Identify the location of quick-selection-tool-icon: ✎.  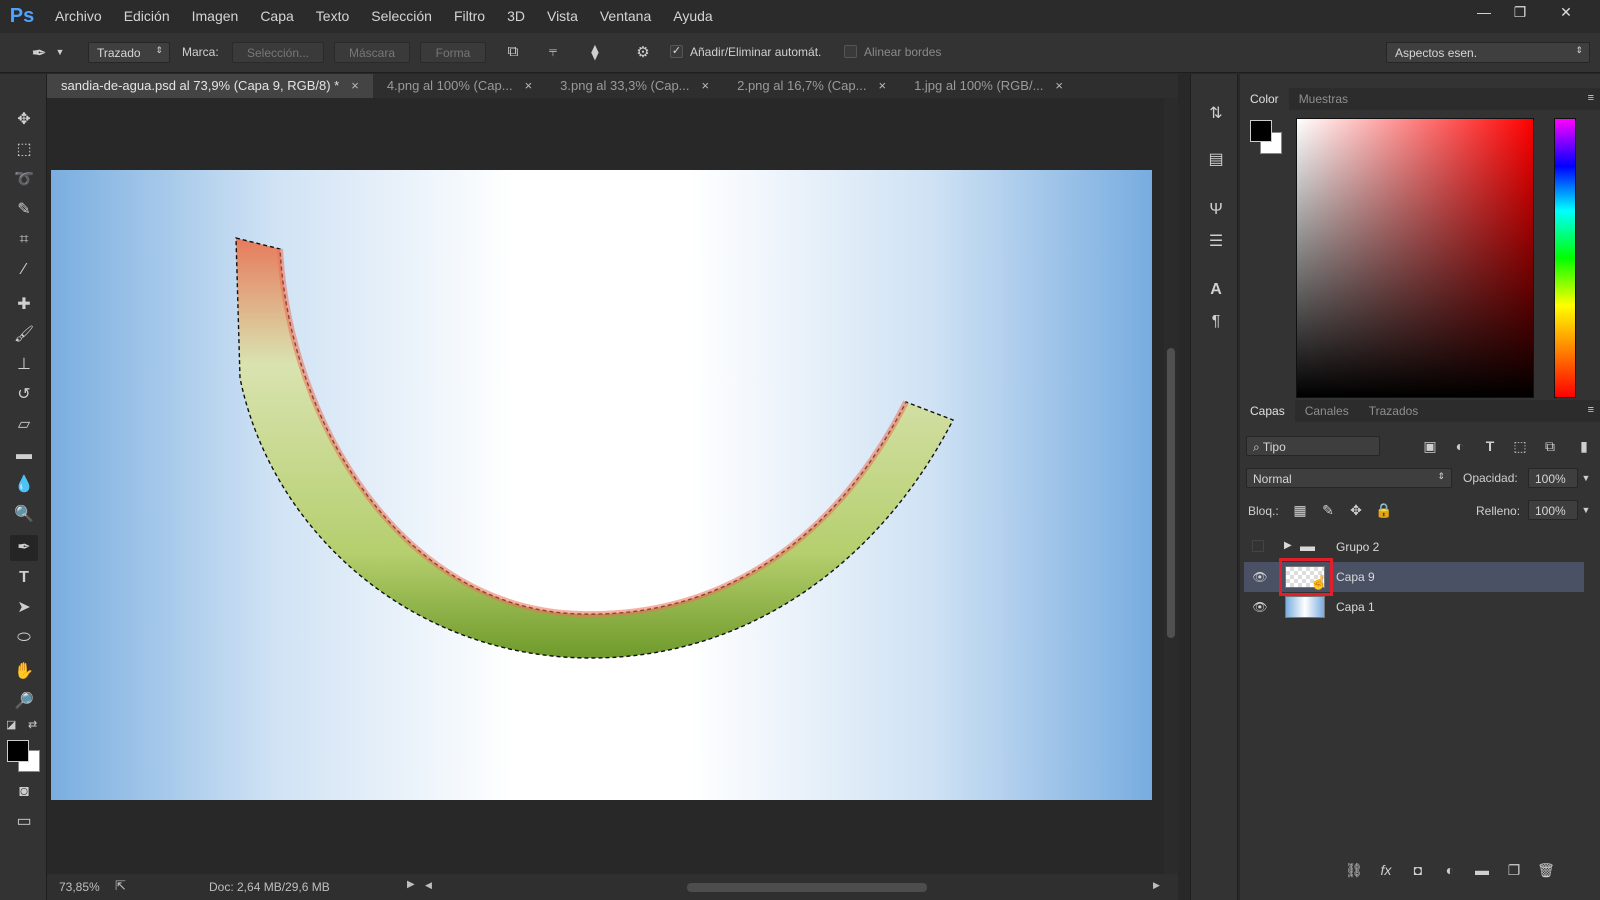
(24, 210).